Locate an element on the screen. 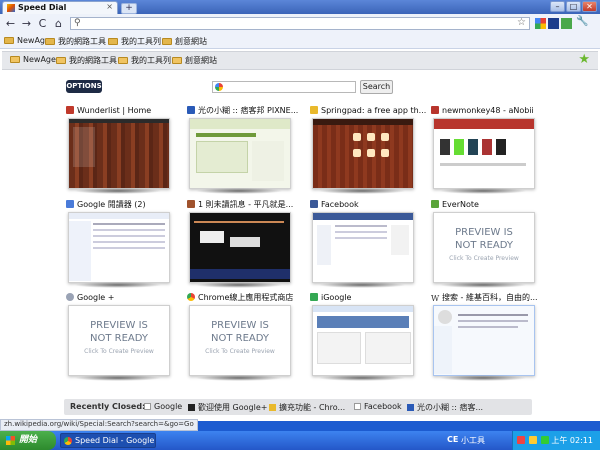 Image resolution: width=600 pixels, height=450 pixels. wunderlist-icon is located at coordinates (70, 110).